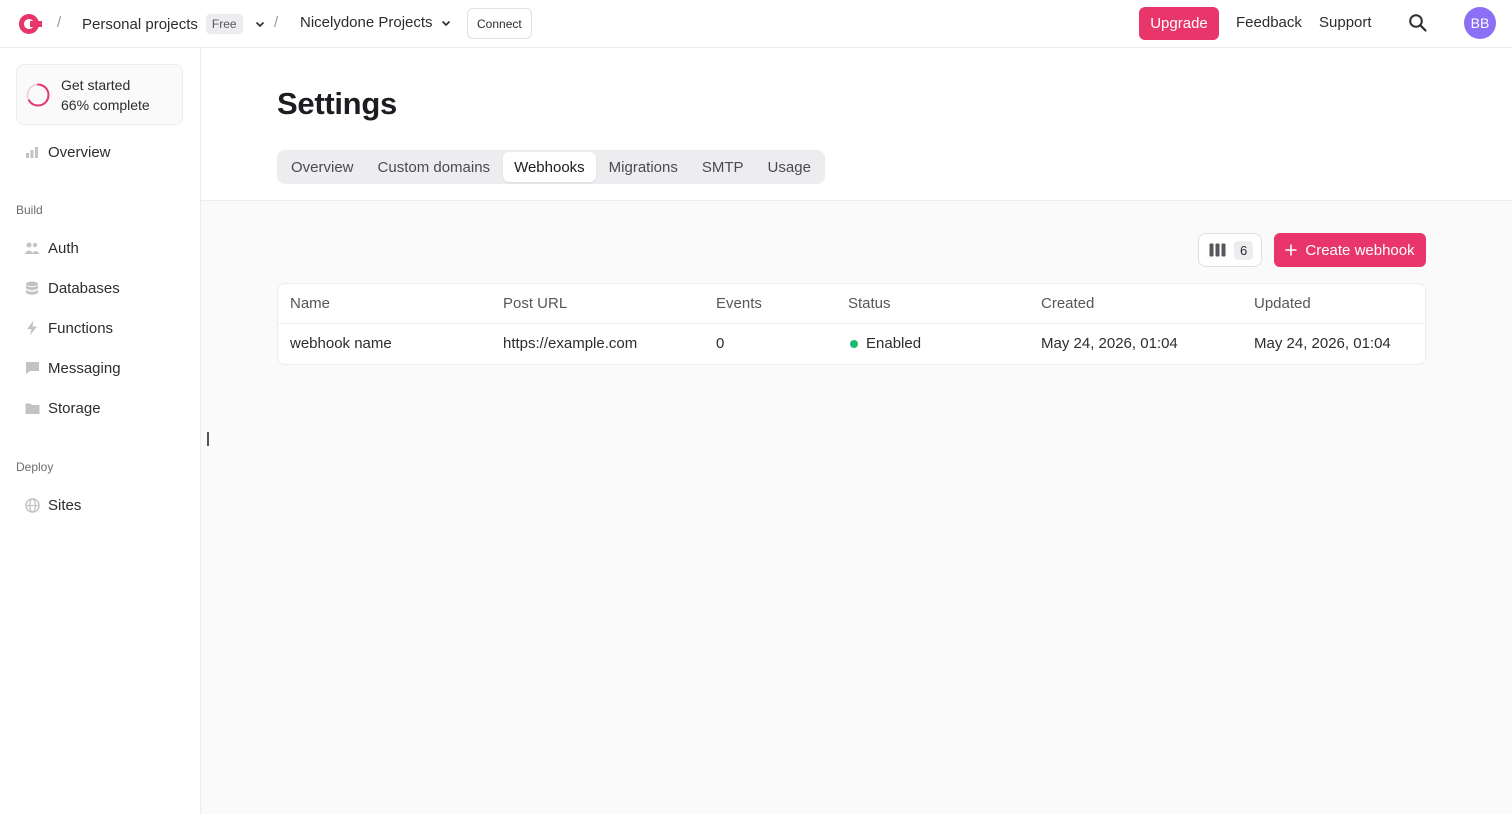 Image resolution: width=1512 pixels, height=814 pixels. I want to click on users-icon, so click(32, 248).